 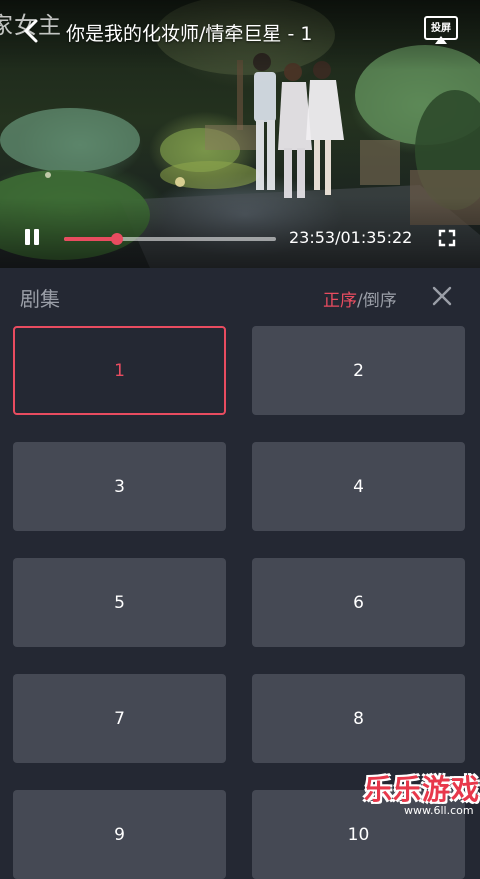 I want to click on seek-bar-played, so click(x=90, y=239).